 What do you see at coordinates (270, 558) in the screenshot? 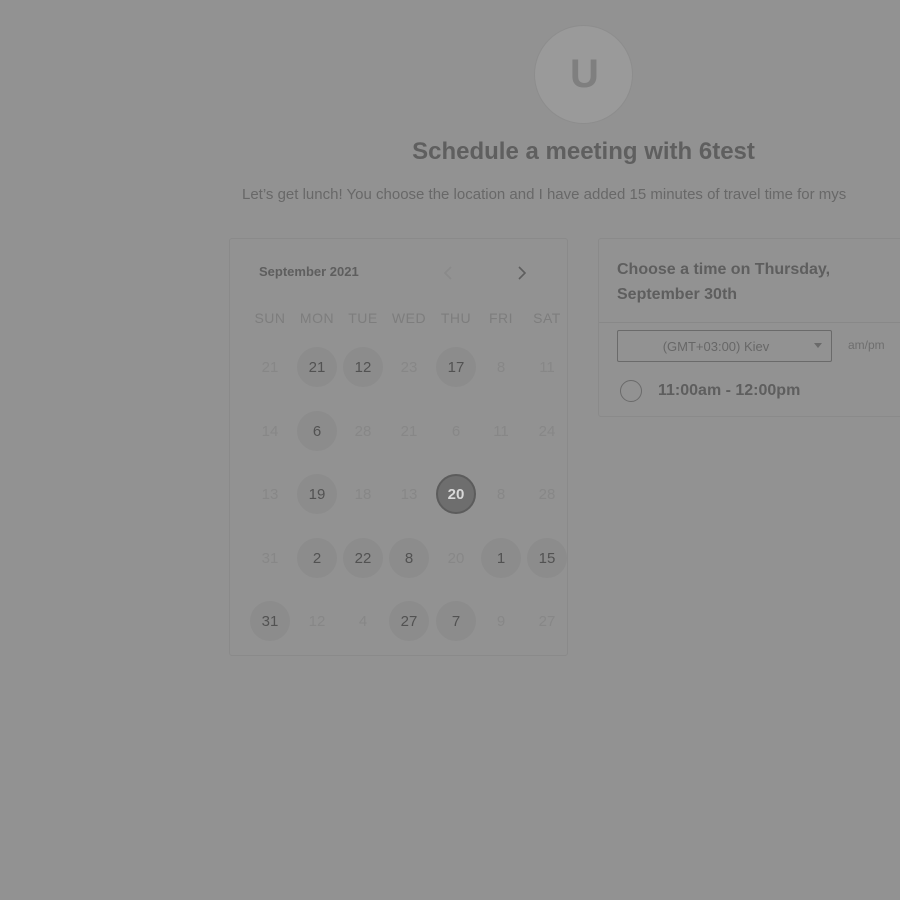
I see `unavailable-day: 31` at bounding box center [270, 558].